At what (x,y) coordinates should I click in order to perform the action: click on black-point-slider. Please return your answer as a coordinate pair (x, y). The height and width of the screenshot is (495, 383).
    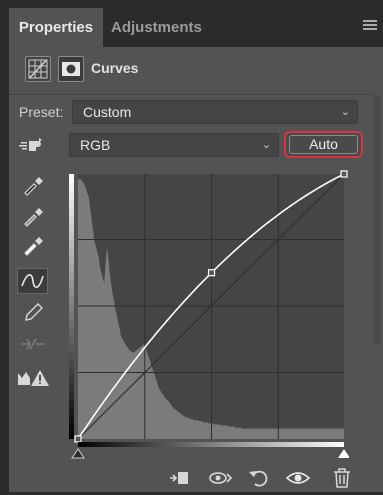
    Looking at the image, I should click on (78, 453).